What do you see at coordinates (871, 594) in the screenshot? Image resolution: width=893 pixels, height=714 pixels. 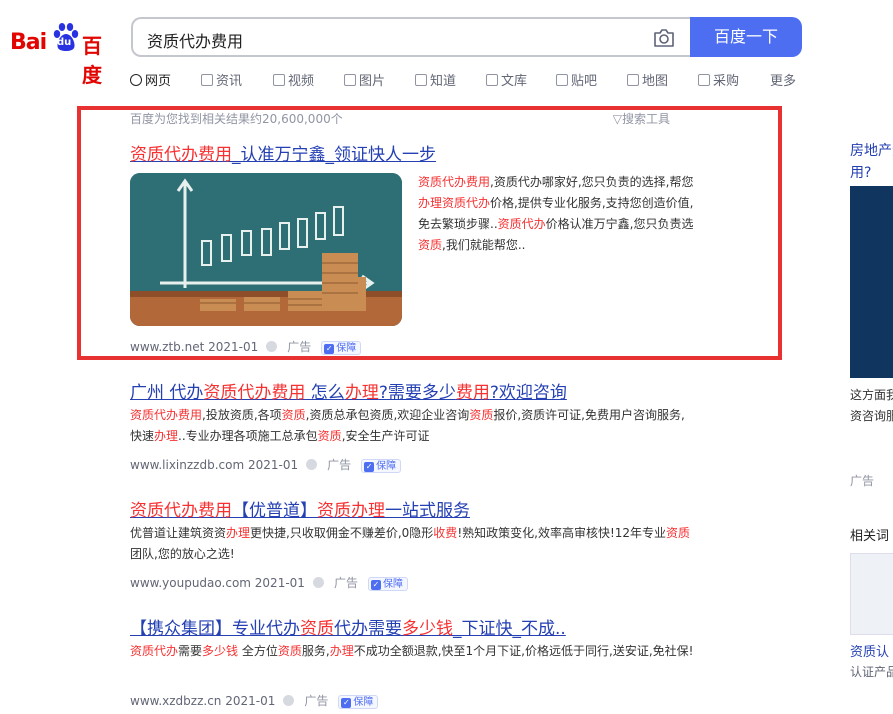 I see `related-image` at bounding box center [871, 594].